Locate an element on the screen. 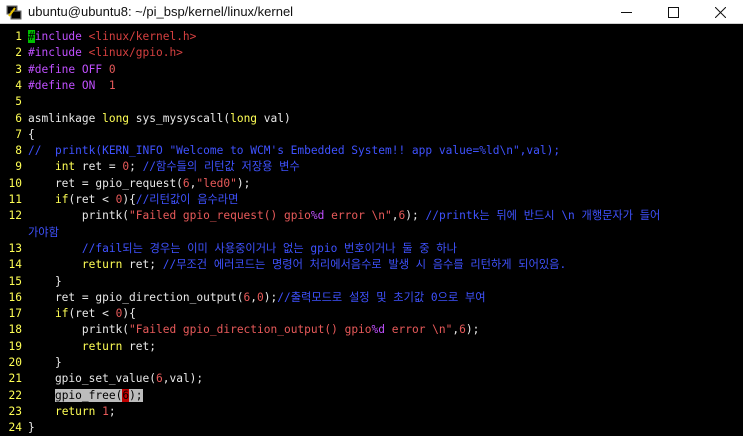 The height and width of the screenshot is (436, 743). line-number: 8 is located at coordinates (18, 151).